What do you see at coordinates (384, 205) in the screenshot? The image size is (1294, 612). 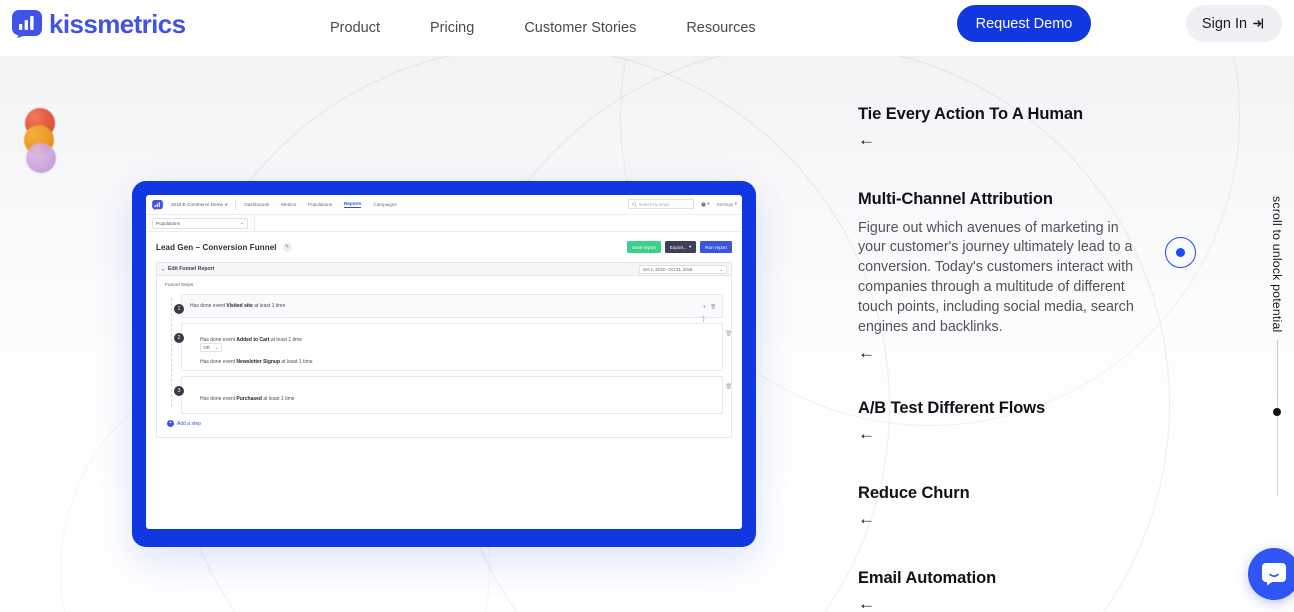 I see `app-nav-campaigns: Campaigns` at bounding box center [384, 205].